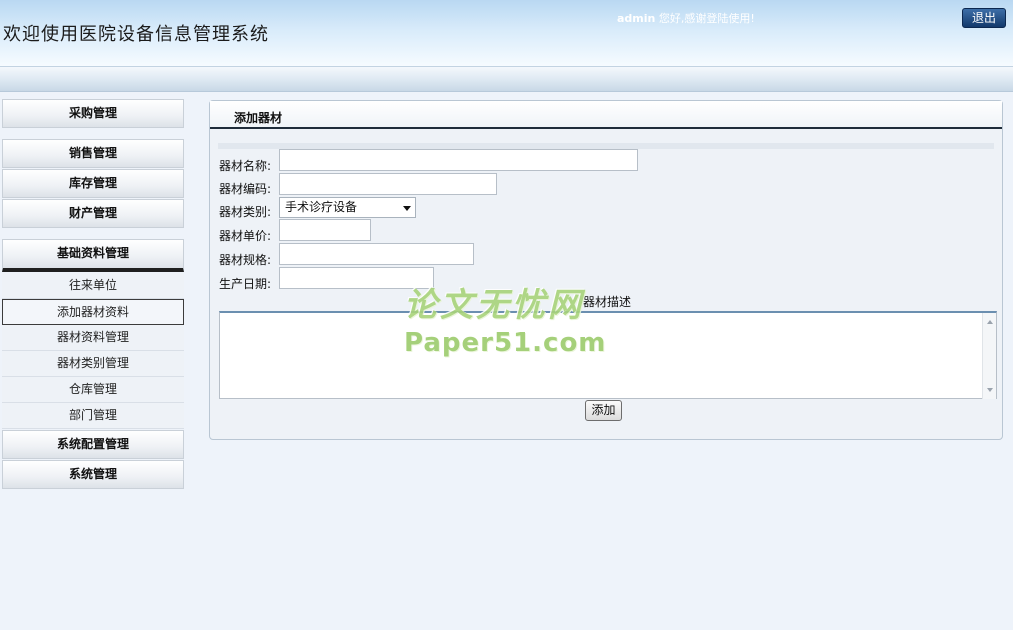 The image size is (1013, 630). What do you see at coordinates (494, 304) in the screenshot?
I see `watermark-cn: 论文无忧网` at bounding box center [494, 304].